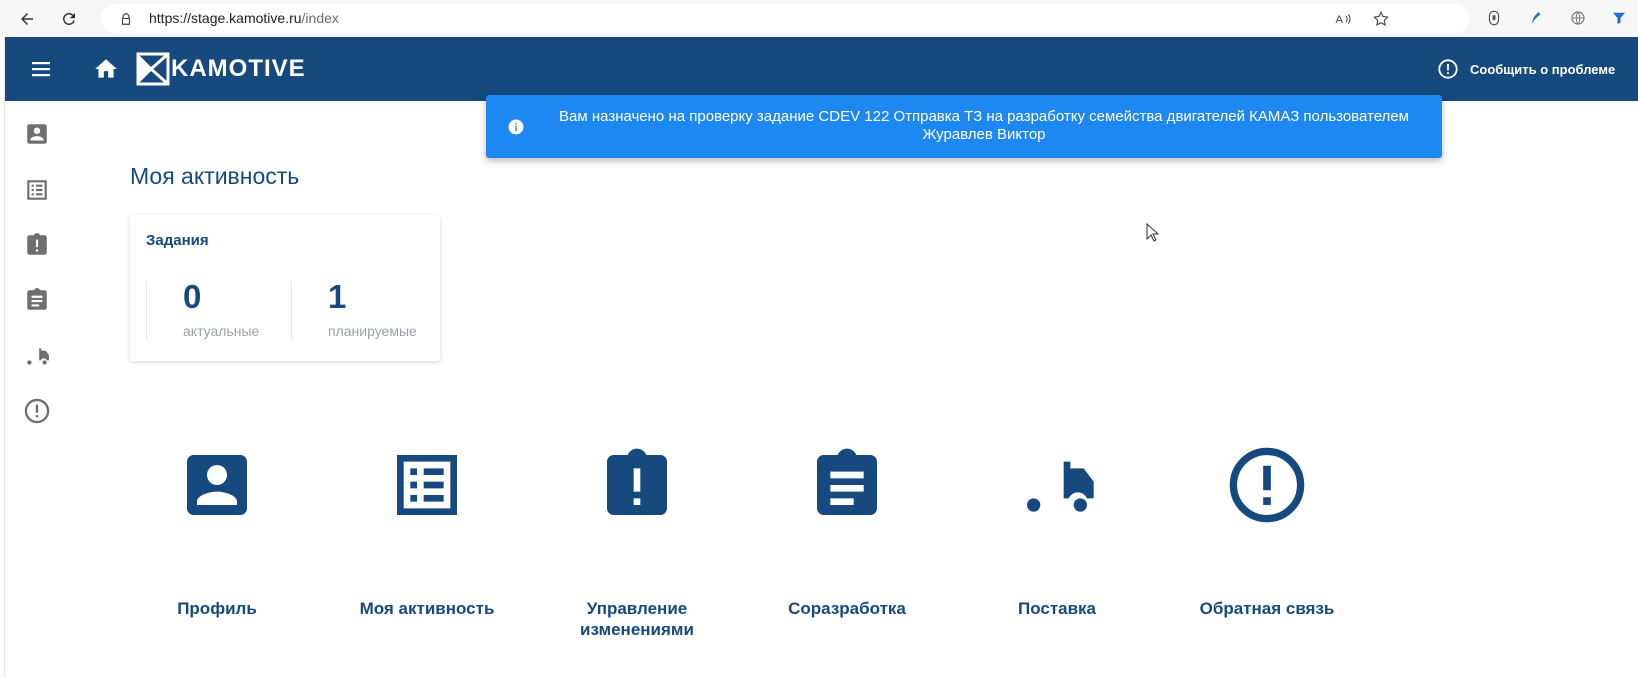 The width and height of the screenshot is (1638, 678). I want to click on tile-my-activity-label: Моя активность, so click(427, 608).